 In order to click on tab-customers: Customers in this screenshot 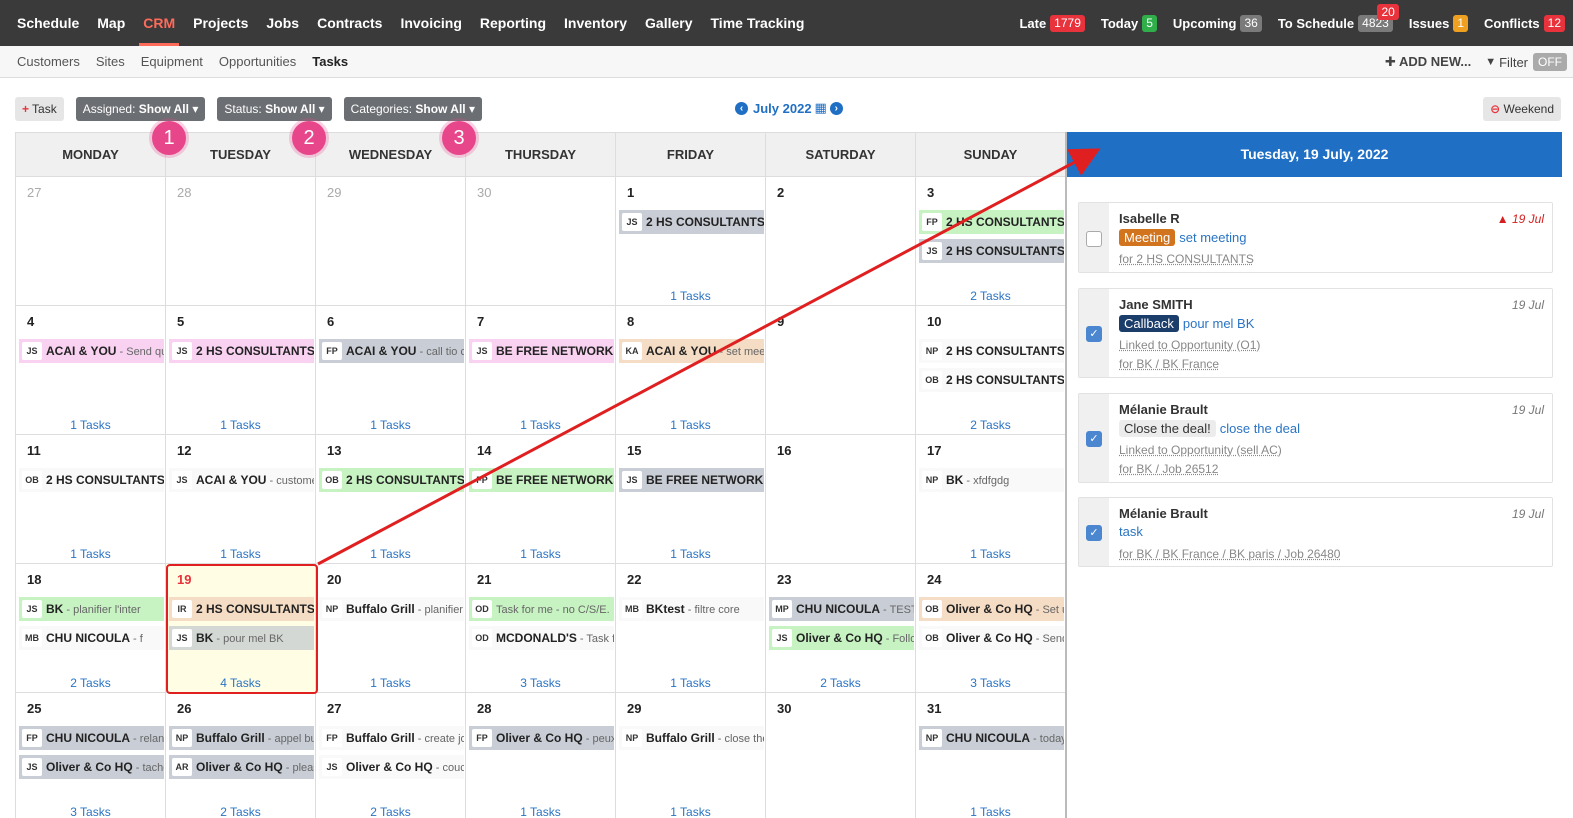, I will do `click(48, 61)`.